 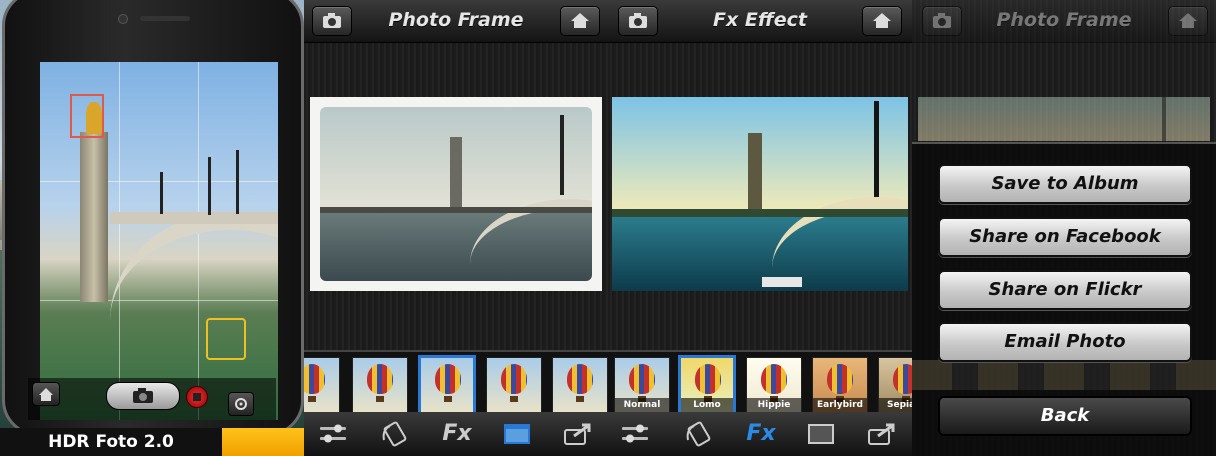 I want to click on effect-photo, so click(x=760, y=194).